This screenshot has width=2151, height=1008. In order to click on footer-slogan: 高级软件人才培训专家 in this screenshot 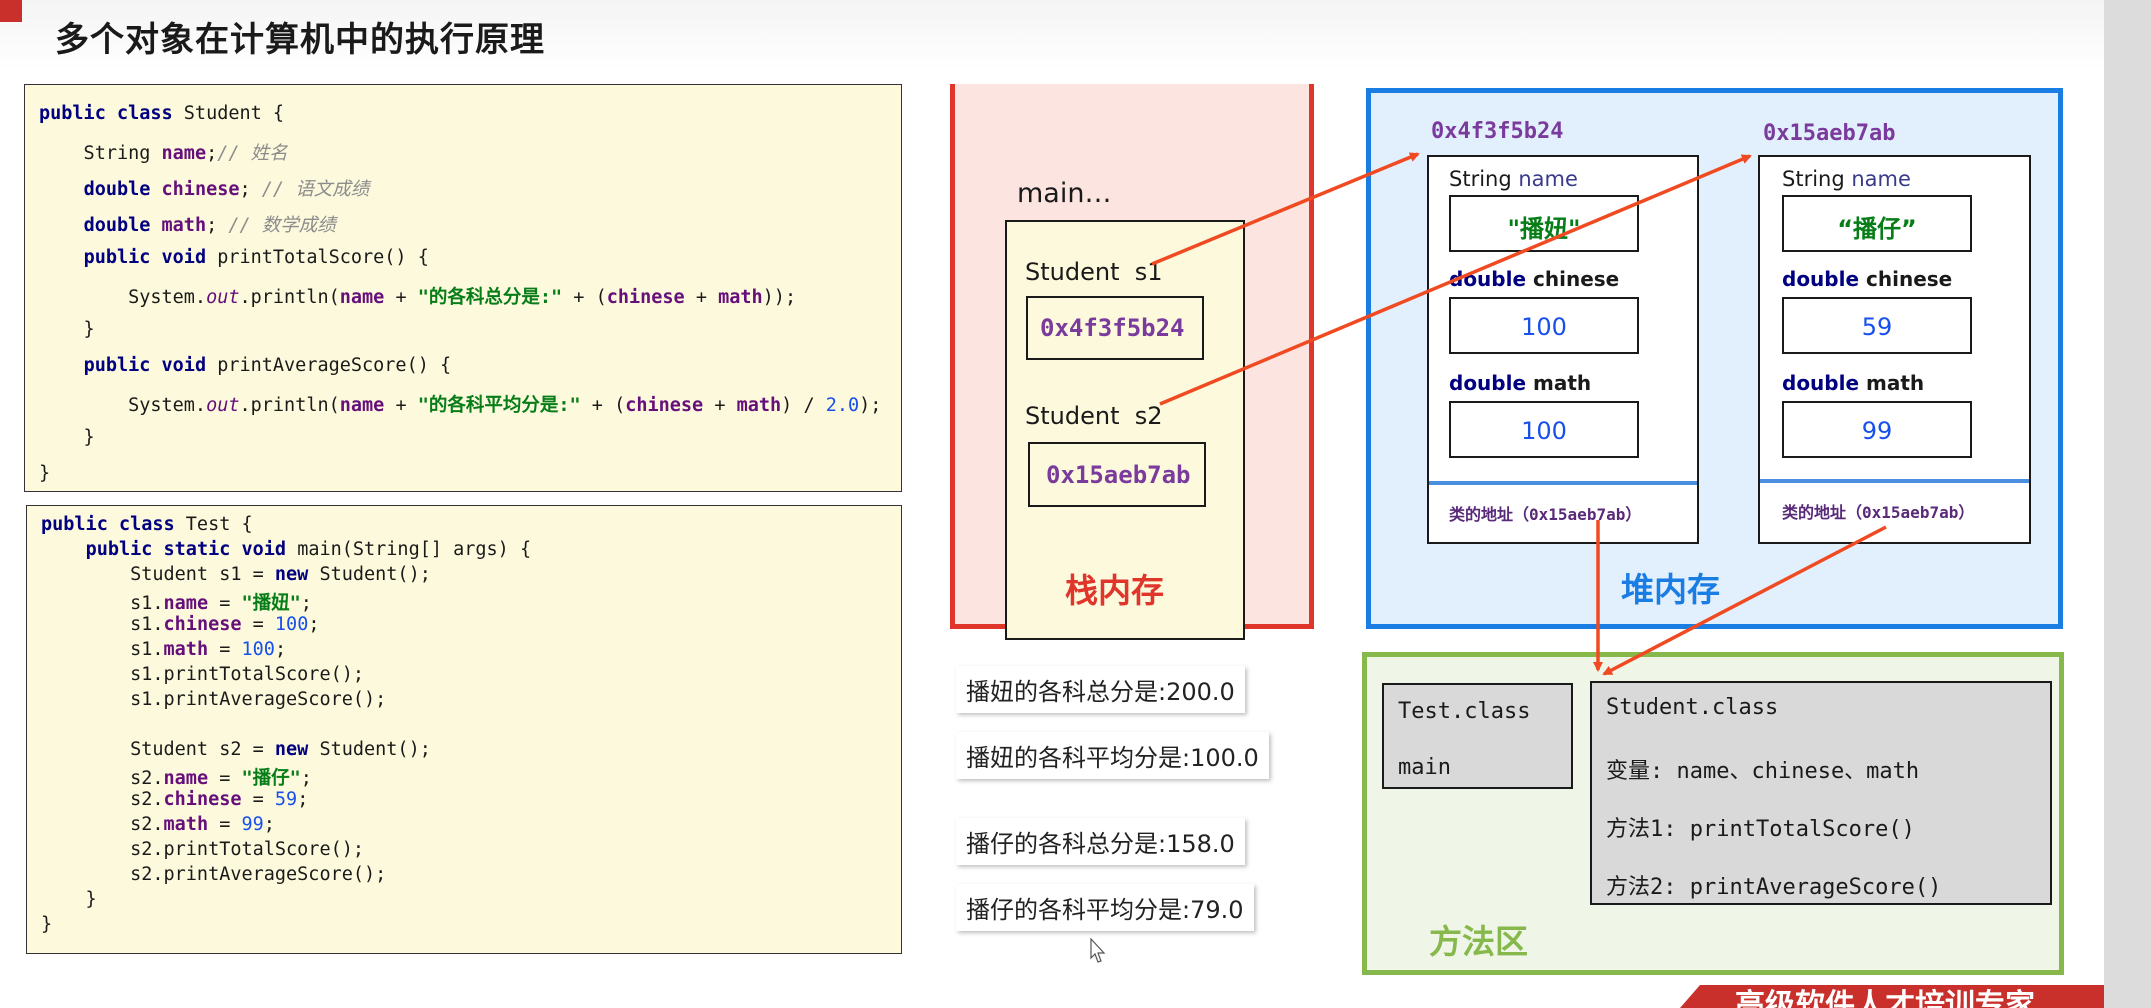, I will do `click(1885, 998)`.